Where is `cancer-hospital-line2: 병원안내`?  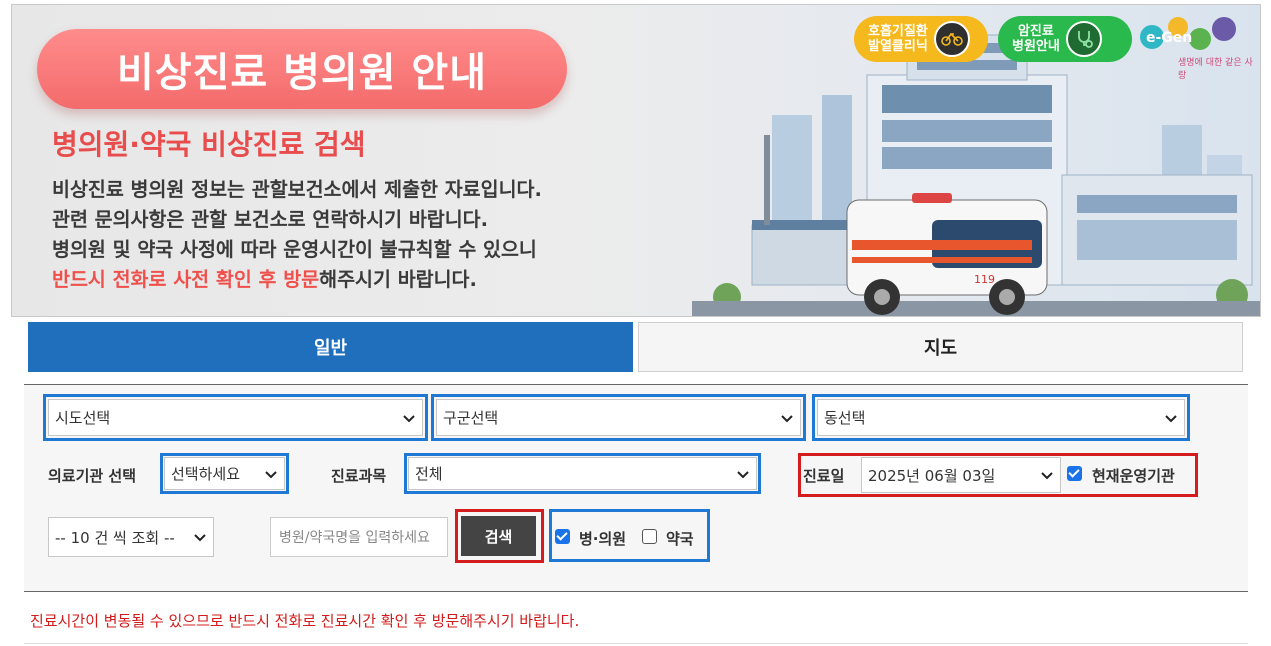
cancer-hospital-line2: 병원안내 is located at coordinates (1036, 46).